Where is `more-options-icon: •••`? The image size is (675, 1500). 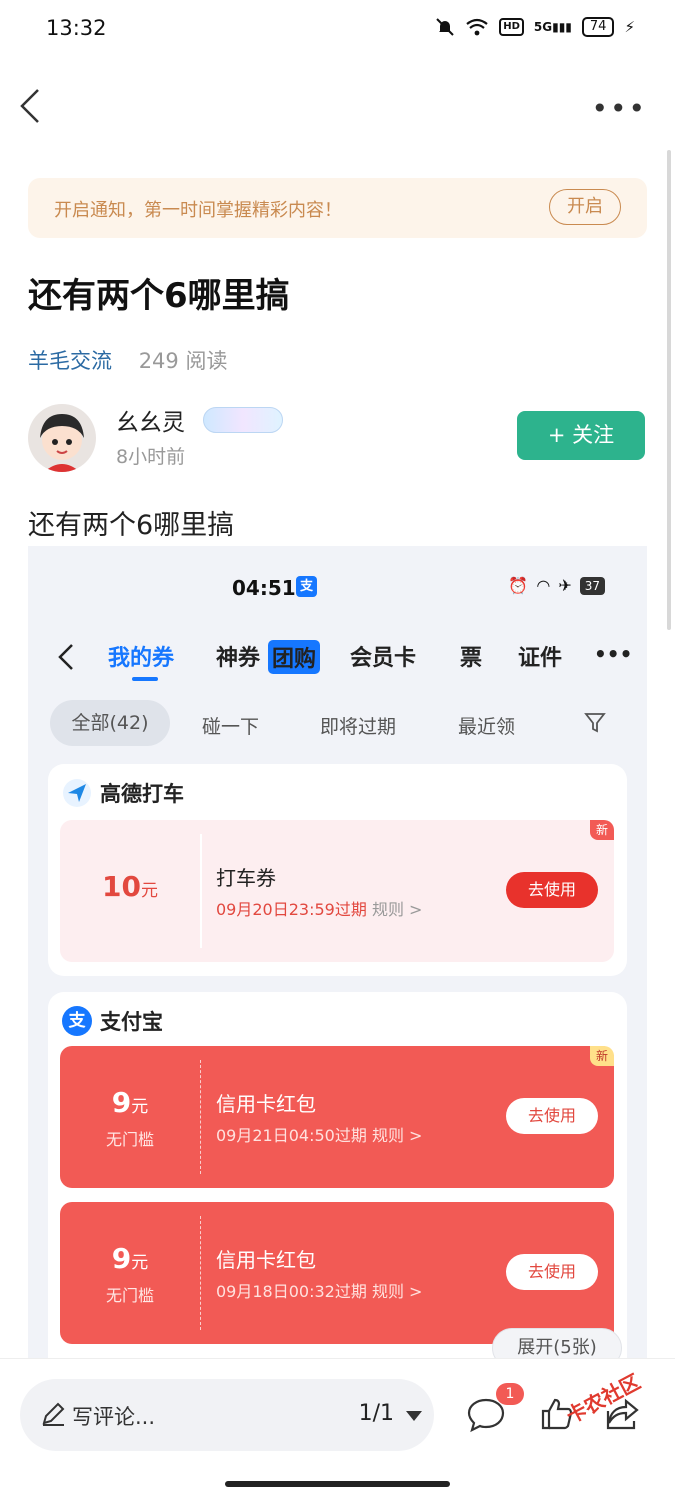
more-options-icon: ••• is located at coordinates (619, 108).